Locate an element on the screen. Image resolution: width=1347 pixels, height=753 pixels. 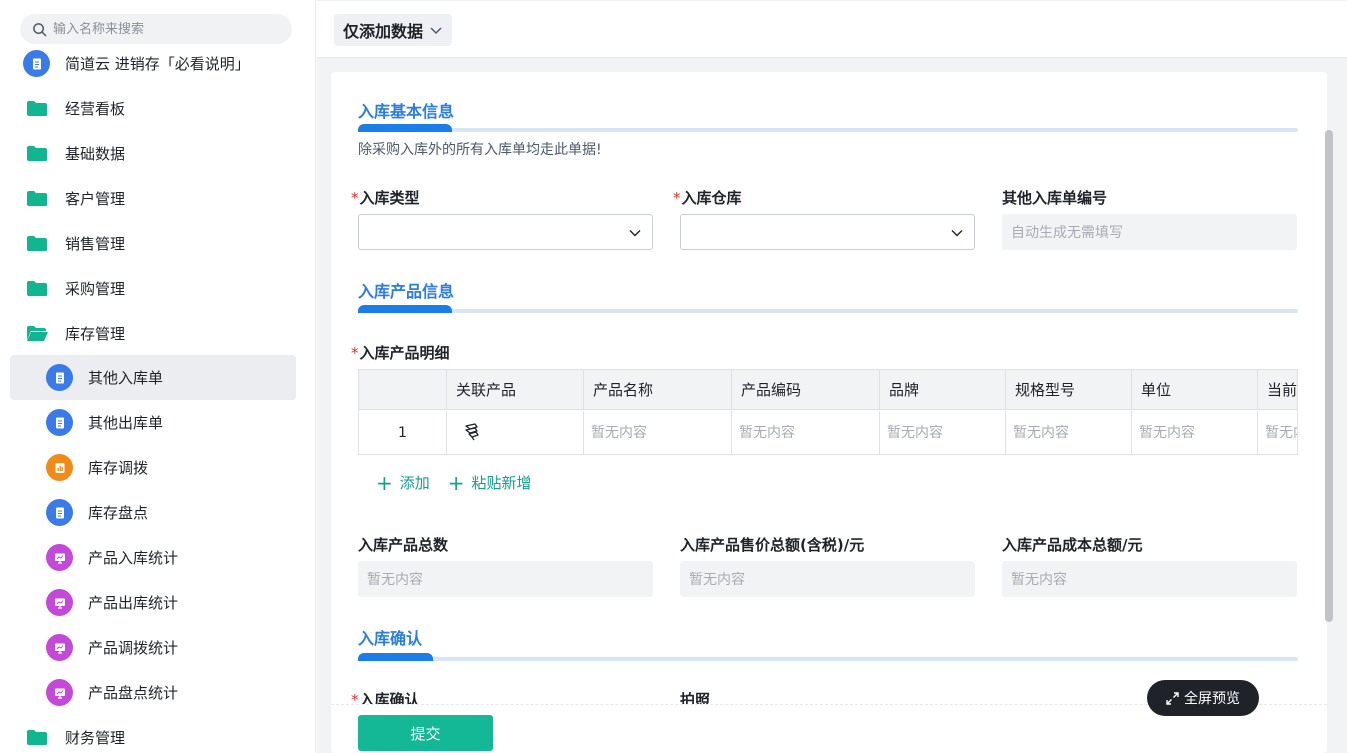
fullscreen-preview-button: 全屏预览 is located at coordinates (1203, 698).